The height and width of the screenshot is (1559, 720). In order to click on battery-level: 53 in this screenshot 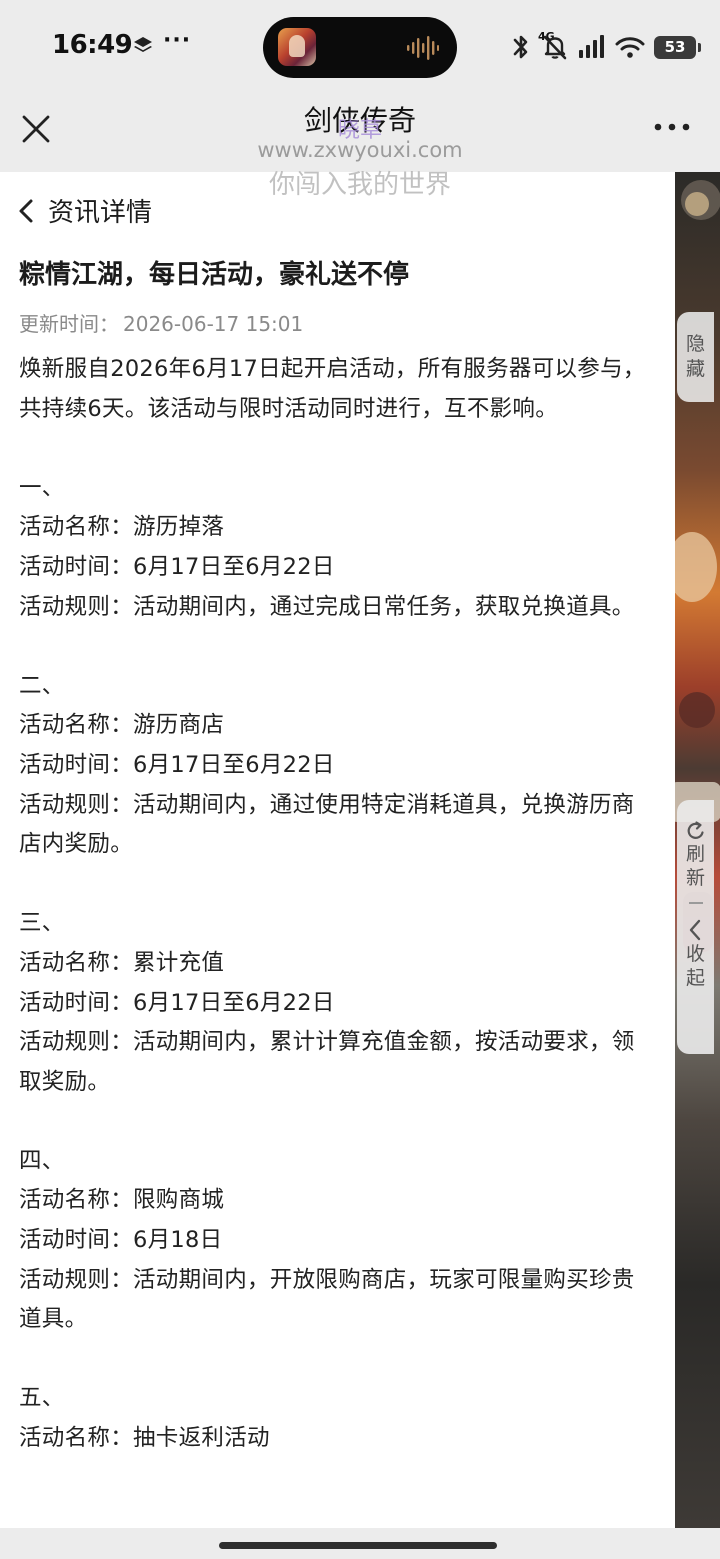, I will do `click(675, 47)`.